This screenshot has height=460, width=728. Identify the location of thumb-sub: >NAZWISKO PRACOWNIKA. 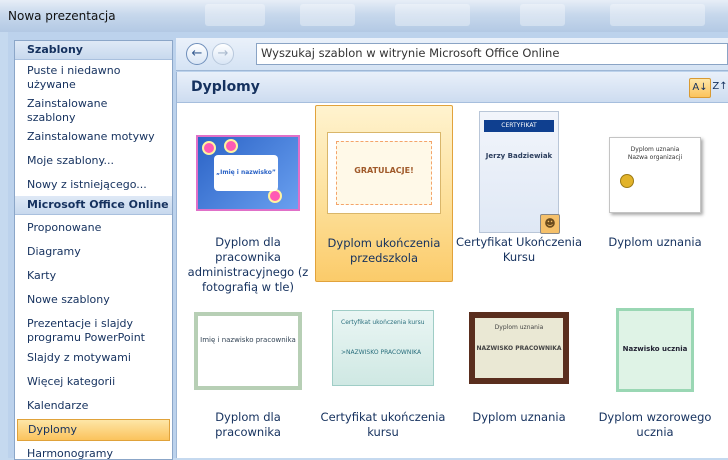
(381, 352).